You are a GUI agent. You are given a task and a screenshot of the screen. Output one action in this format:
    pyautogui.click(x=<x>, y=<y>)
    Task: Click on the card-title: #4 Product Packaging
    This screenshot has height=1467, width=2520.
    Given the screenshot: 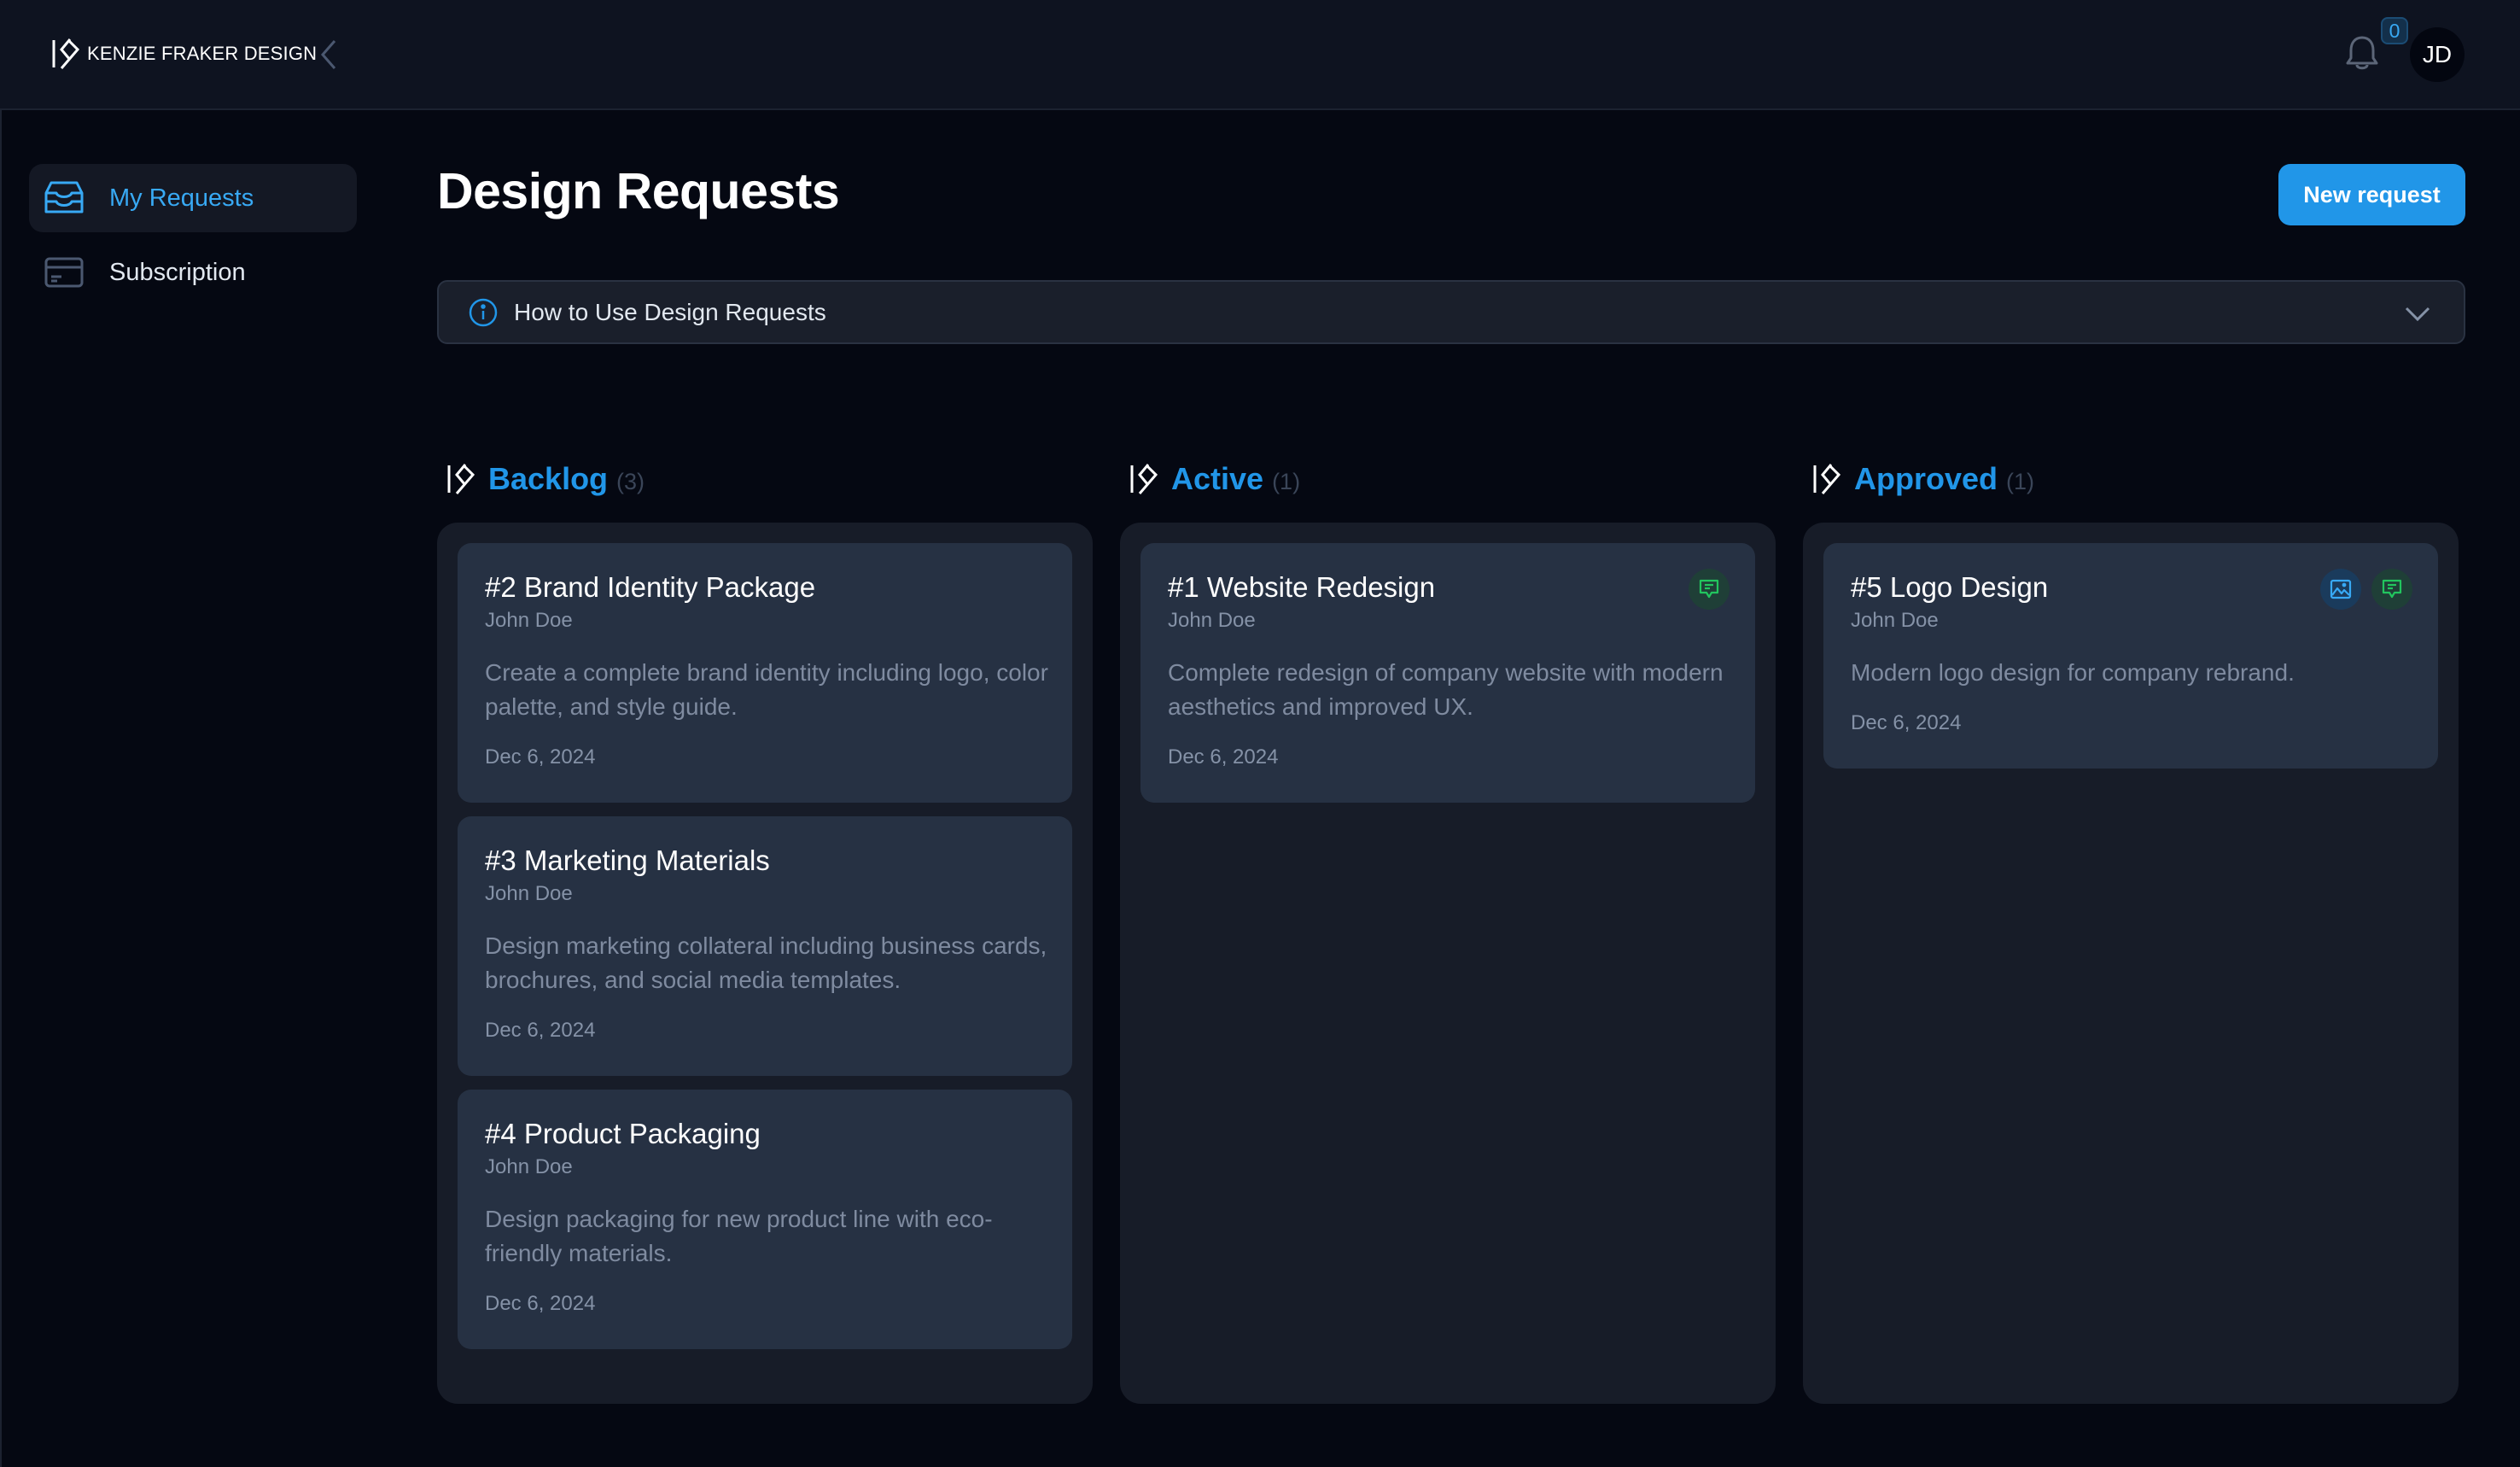 What is the action you would take?
    pyautogui.click(x=623, y=1133)
    